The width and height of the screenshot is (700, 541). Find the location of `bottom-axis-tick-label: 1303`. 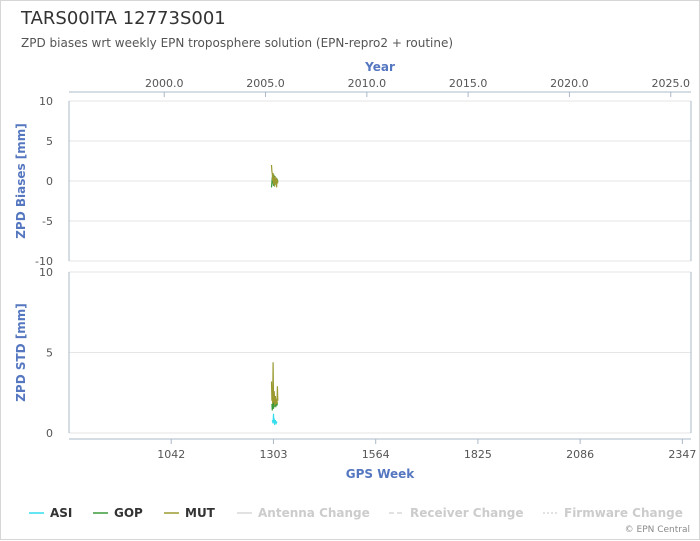

bottom-axis-tick-label: 1303 is located at coordinates (273, 454).